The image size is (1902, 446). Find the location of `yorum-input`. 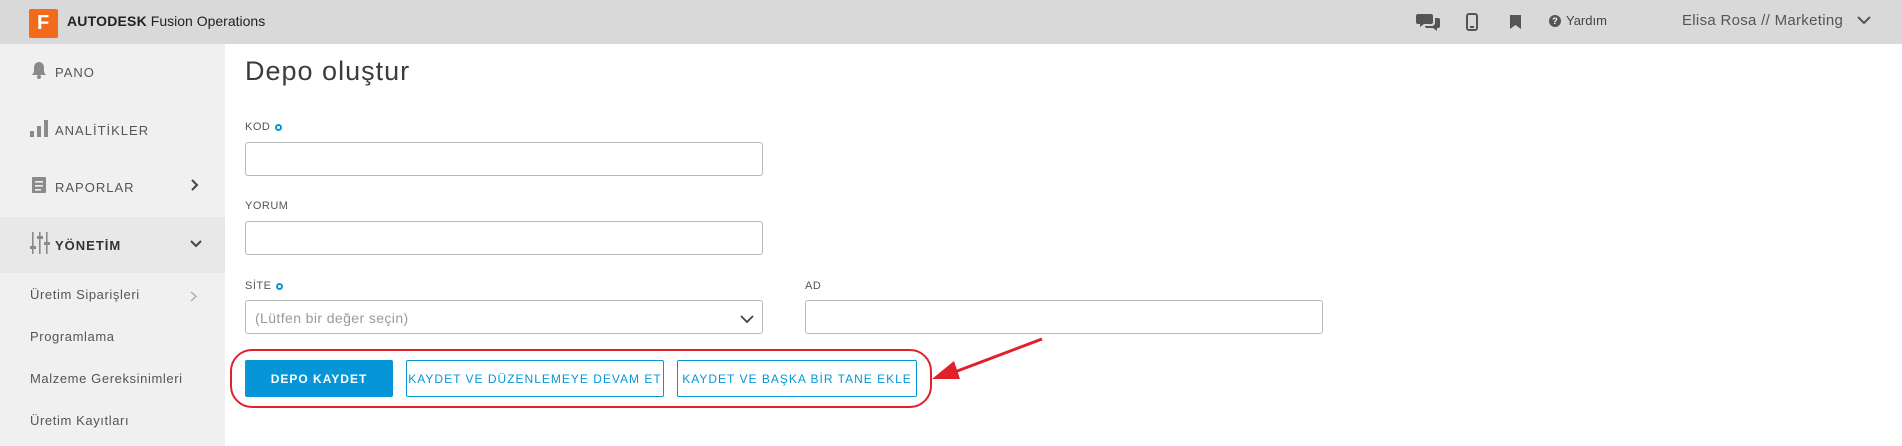

yorum-input is located at coordinates (504, 238).